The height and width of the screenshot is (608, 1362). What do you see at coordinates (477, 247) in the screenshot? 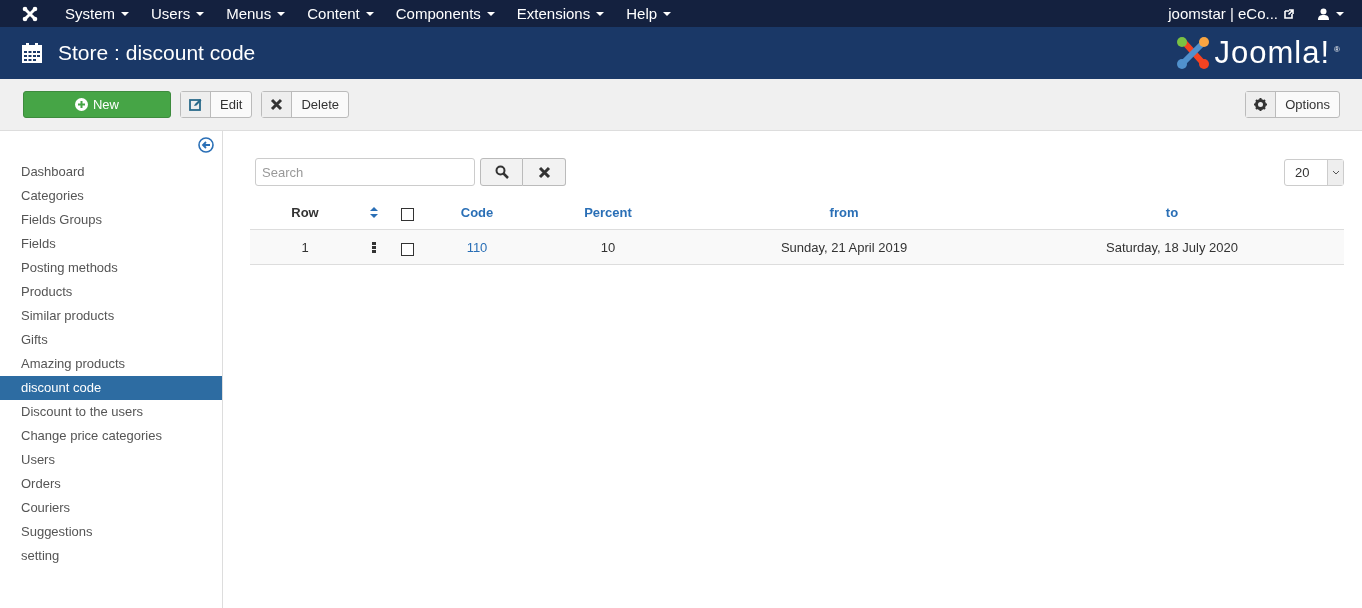
I see `row-link: 110` at bounding box center [477, 247].